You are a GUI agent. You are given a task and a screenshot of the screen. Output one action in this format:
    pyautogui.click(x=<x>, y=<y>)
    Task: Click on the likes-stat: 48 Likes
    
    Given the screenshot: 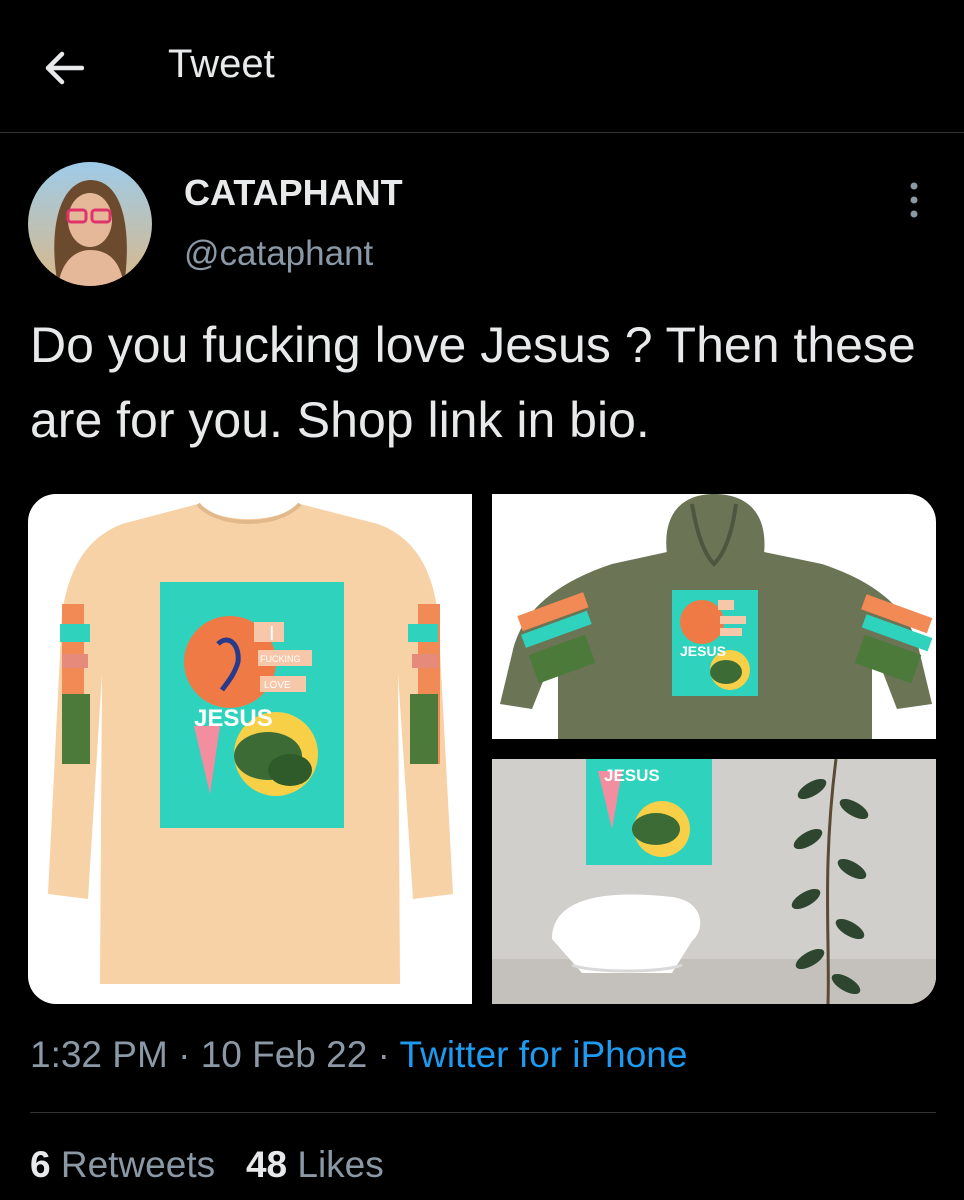 What is the action you would take?
    pyautogui.click(x=315, y=1164)
    